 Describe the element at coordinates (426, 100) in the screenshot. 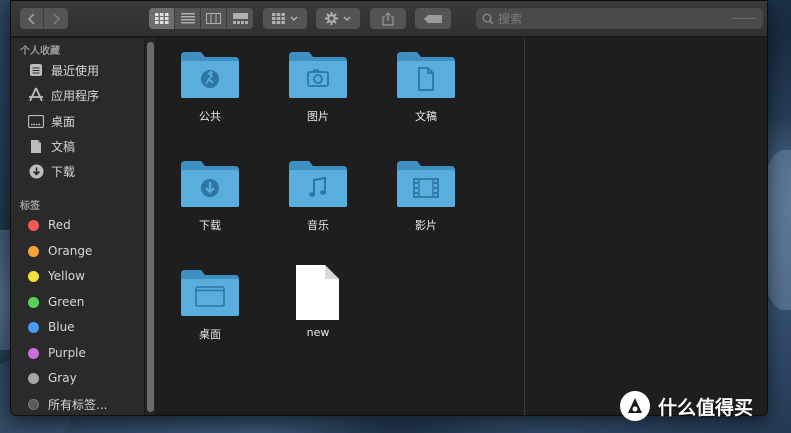

I see `file-item-documents: 文稿` at that location.